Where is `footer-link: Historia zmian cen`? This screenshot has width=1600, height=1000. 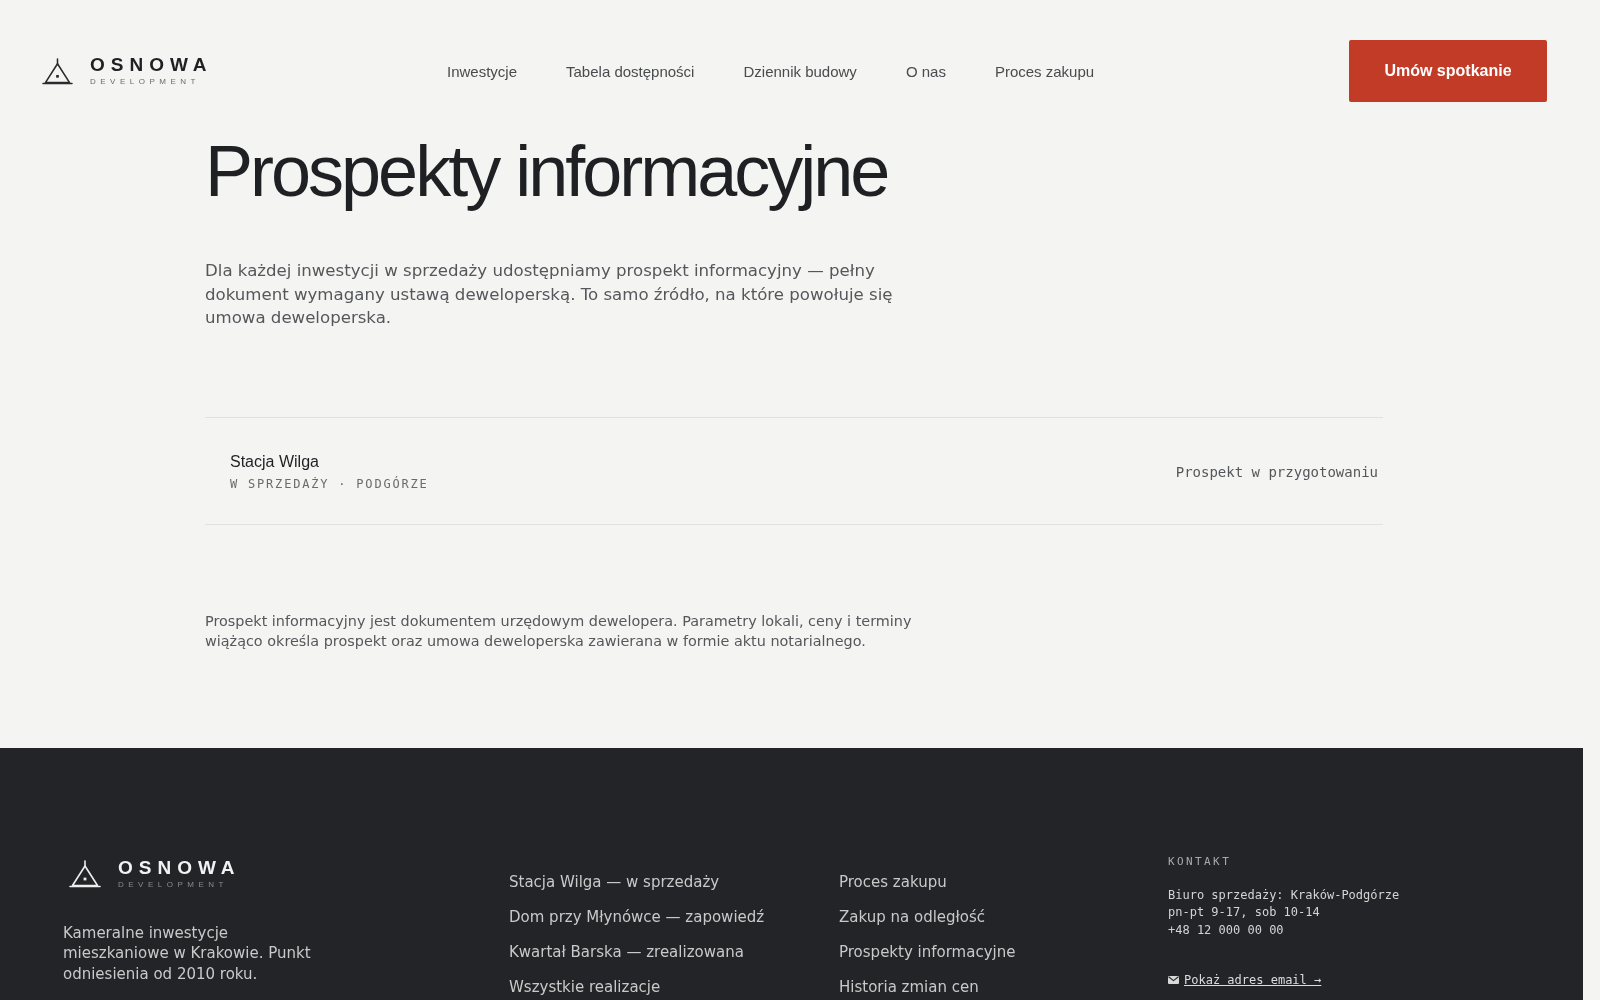
footer-link: Historia zmian cen is located at coordinates (909, 986).